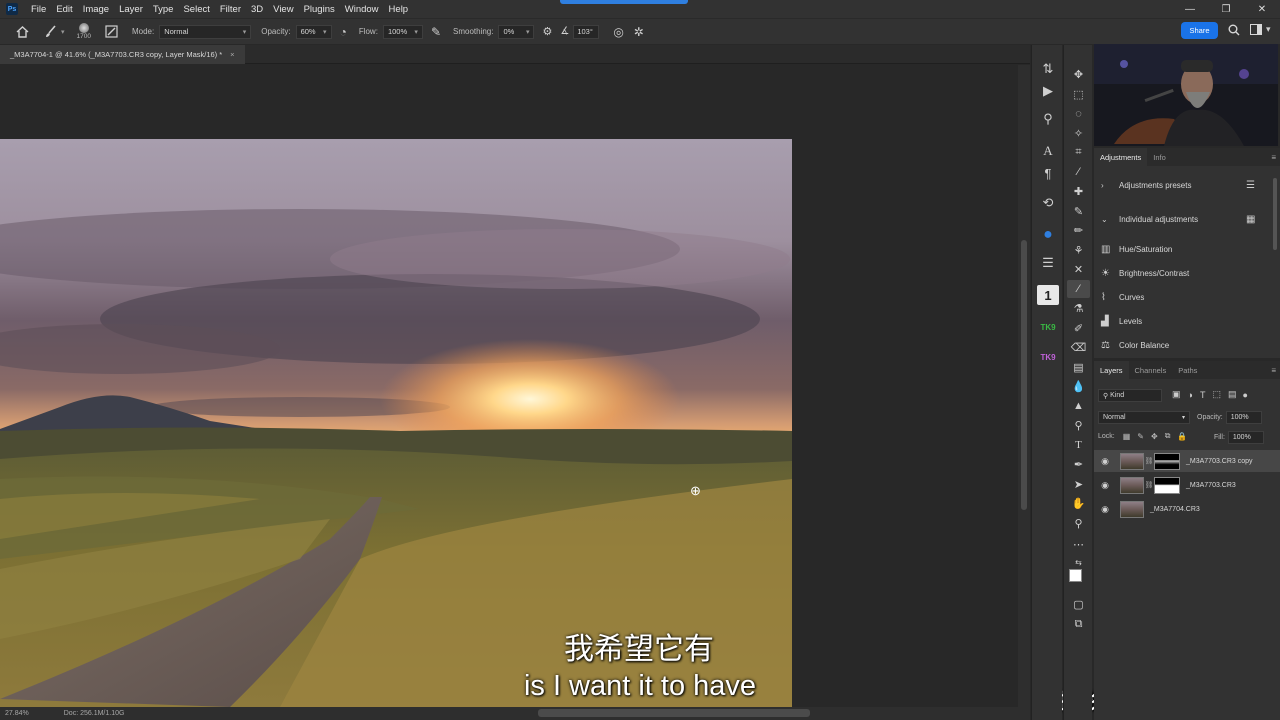 This screenshot has height=720, width=1280. I want to click on vertical-scrollbar, so click(1024, 386).